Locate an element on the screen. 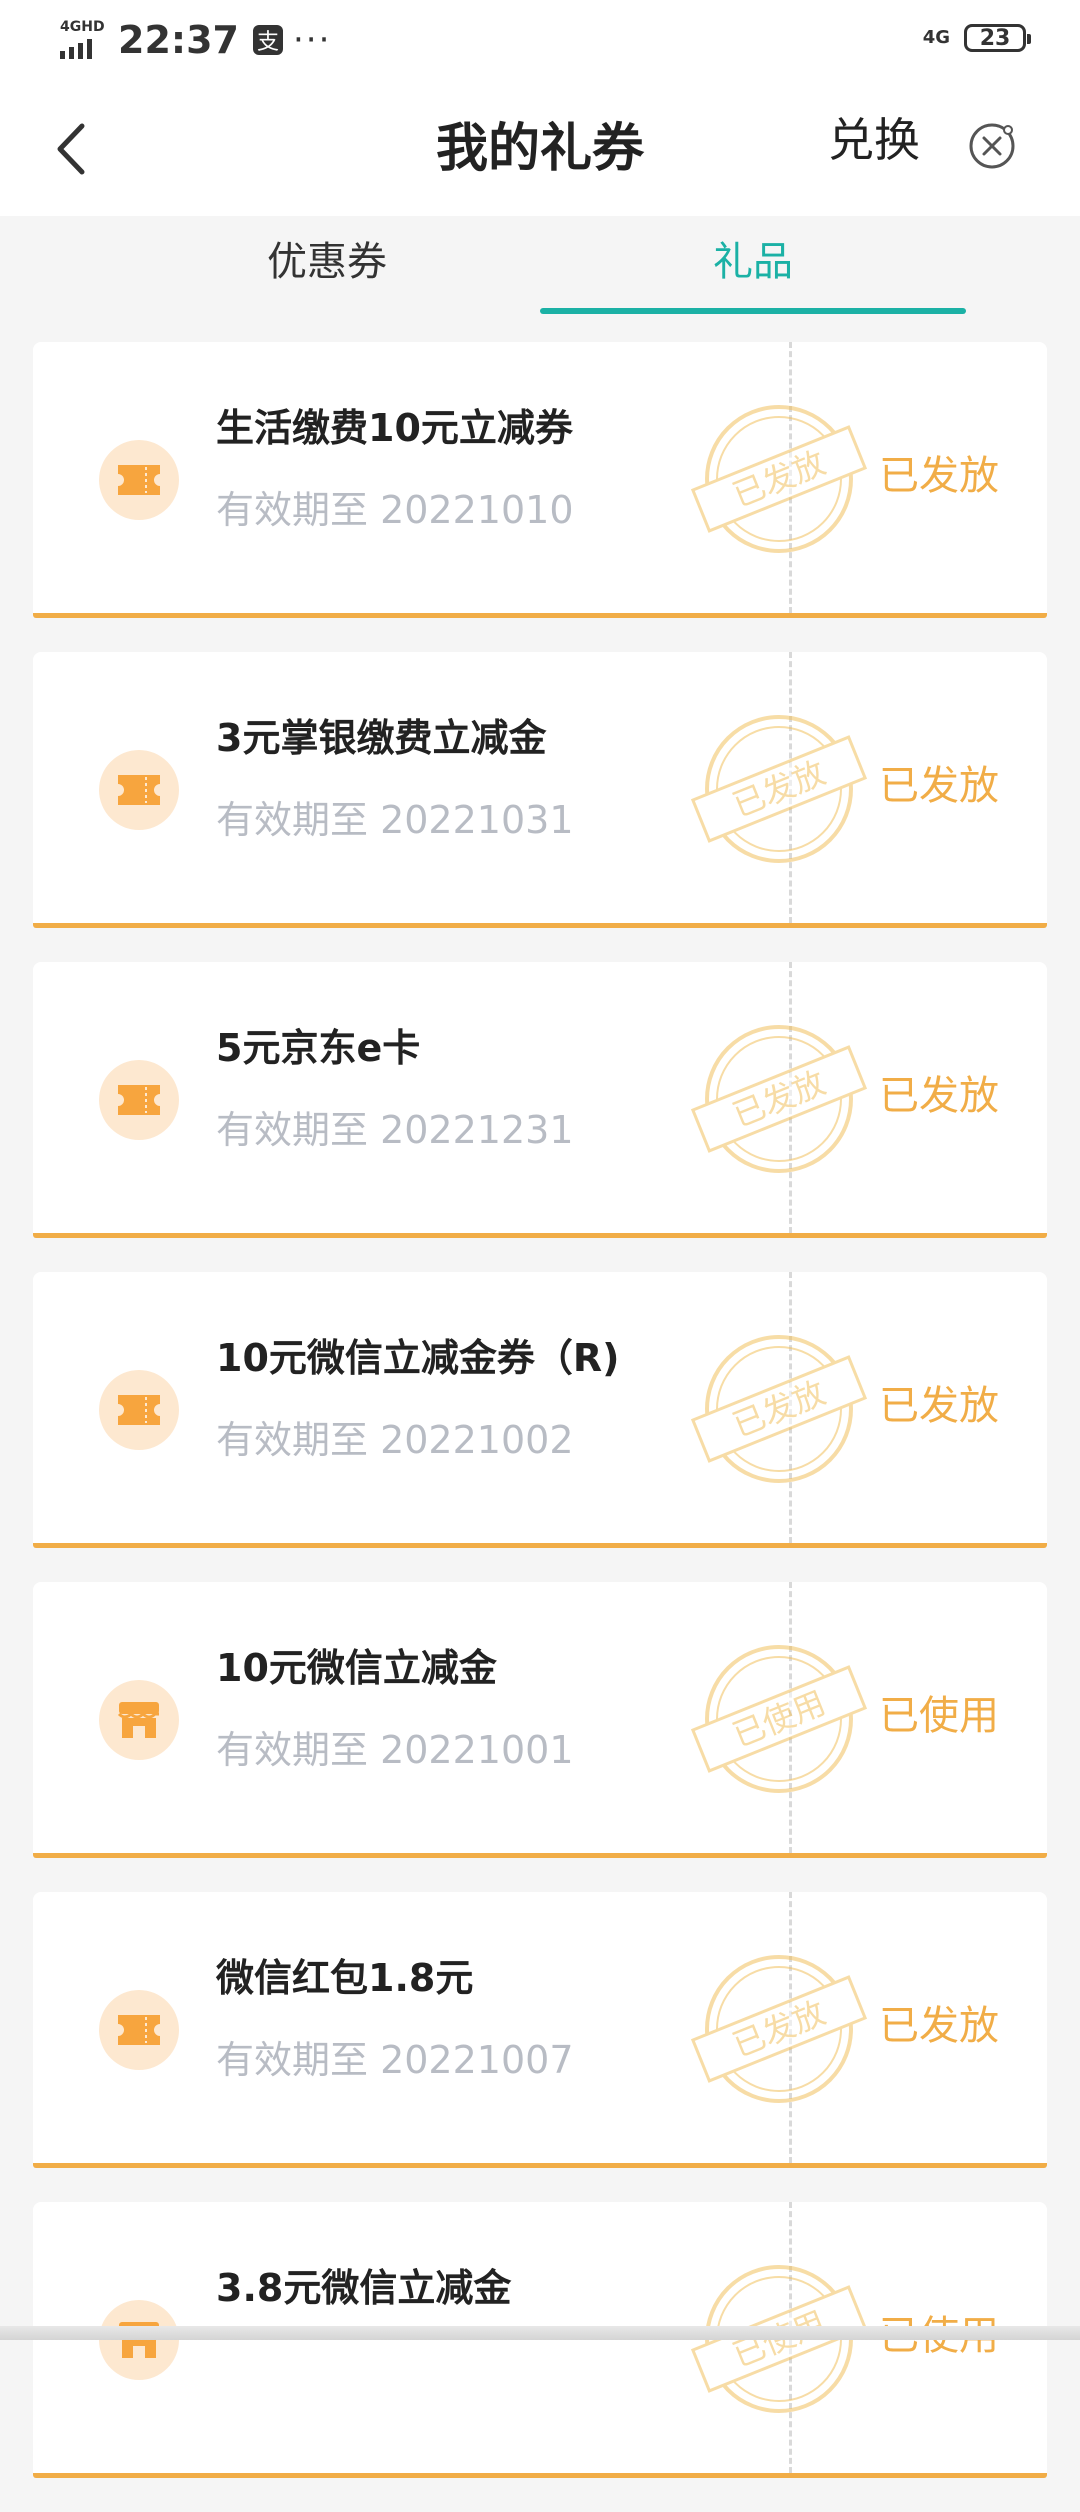 Image resolution: width=1080 pixels, height=2512 pixels. gift-title: 10元微信立减金券（R) is located at coordinates (418, 1358).